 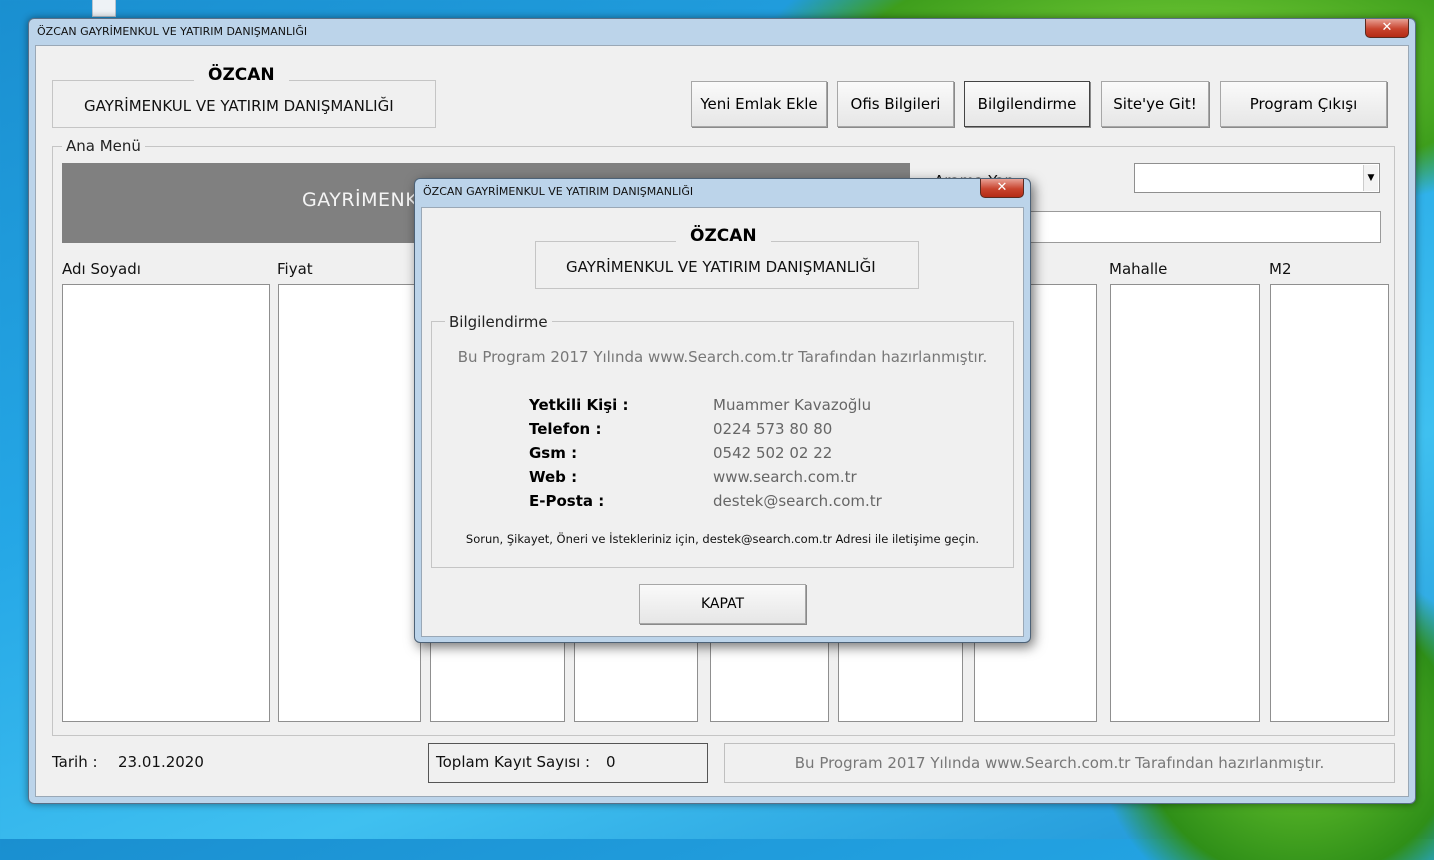 What do you see at coordinates (579, 405) in the screenshot?
I see `contact-person-label: Yetkili Kişi :` at bounding box center [579, 405].